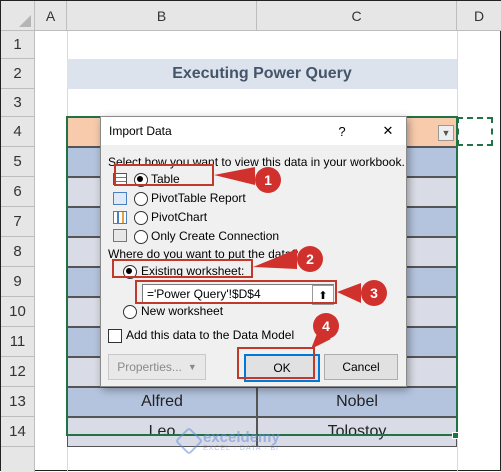  I want to click on row-header-4: 4, so click(18, 132).